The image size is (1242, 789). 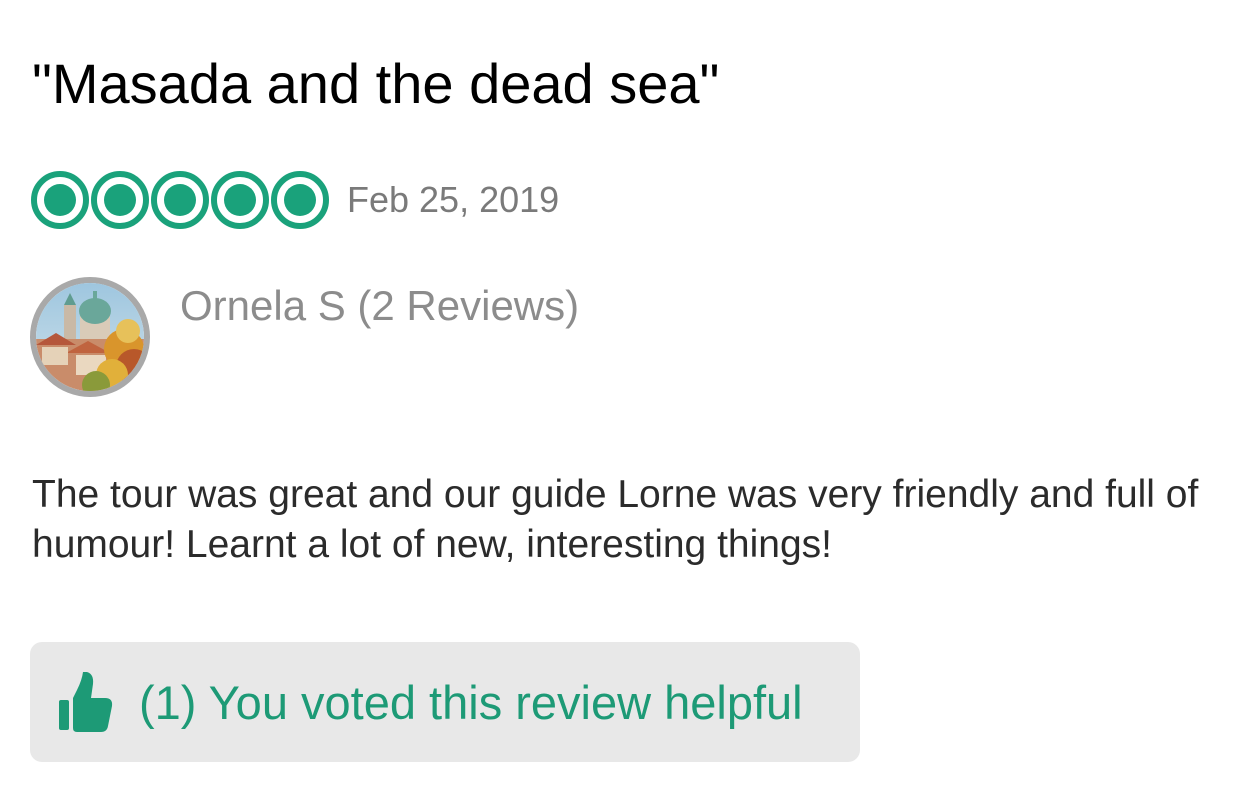 What do you see at coordinates (379, 306) in the screenshot?
I see `author-name: Ornela S (2 Reviews)` at bounding box center [379, 306].